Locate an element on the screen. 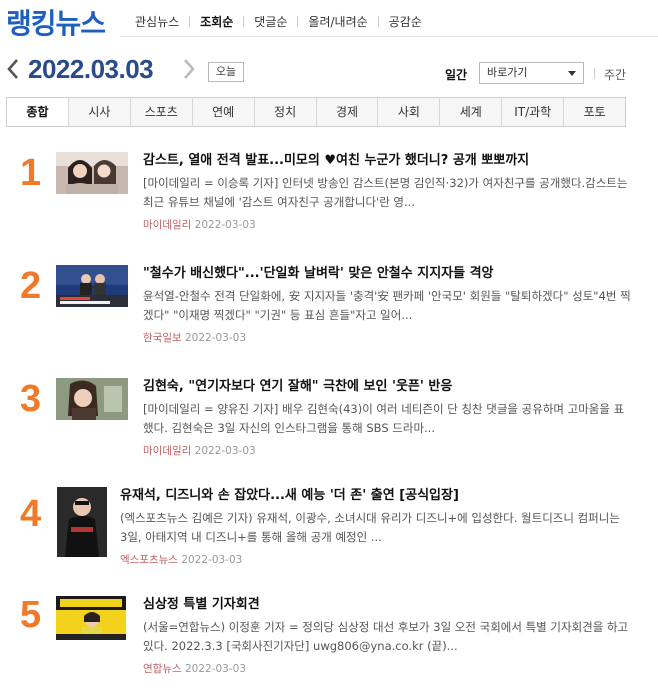 Image resolution: width=658 pixels, height=691 pixels. period-divider is located at coordinates (594, 73).